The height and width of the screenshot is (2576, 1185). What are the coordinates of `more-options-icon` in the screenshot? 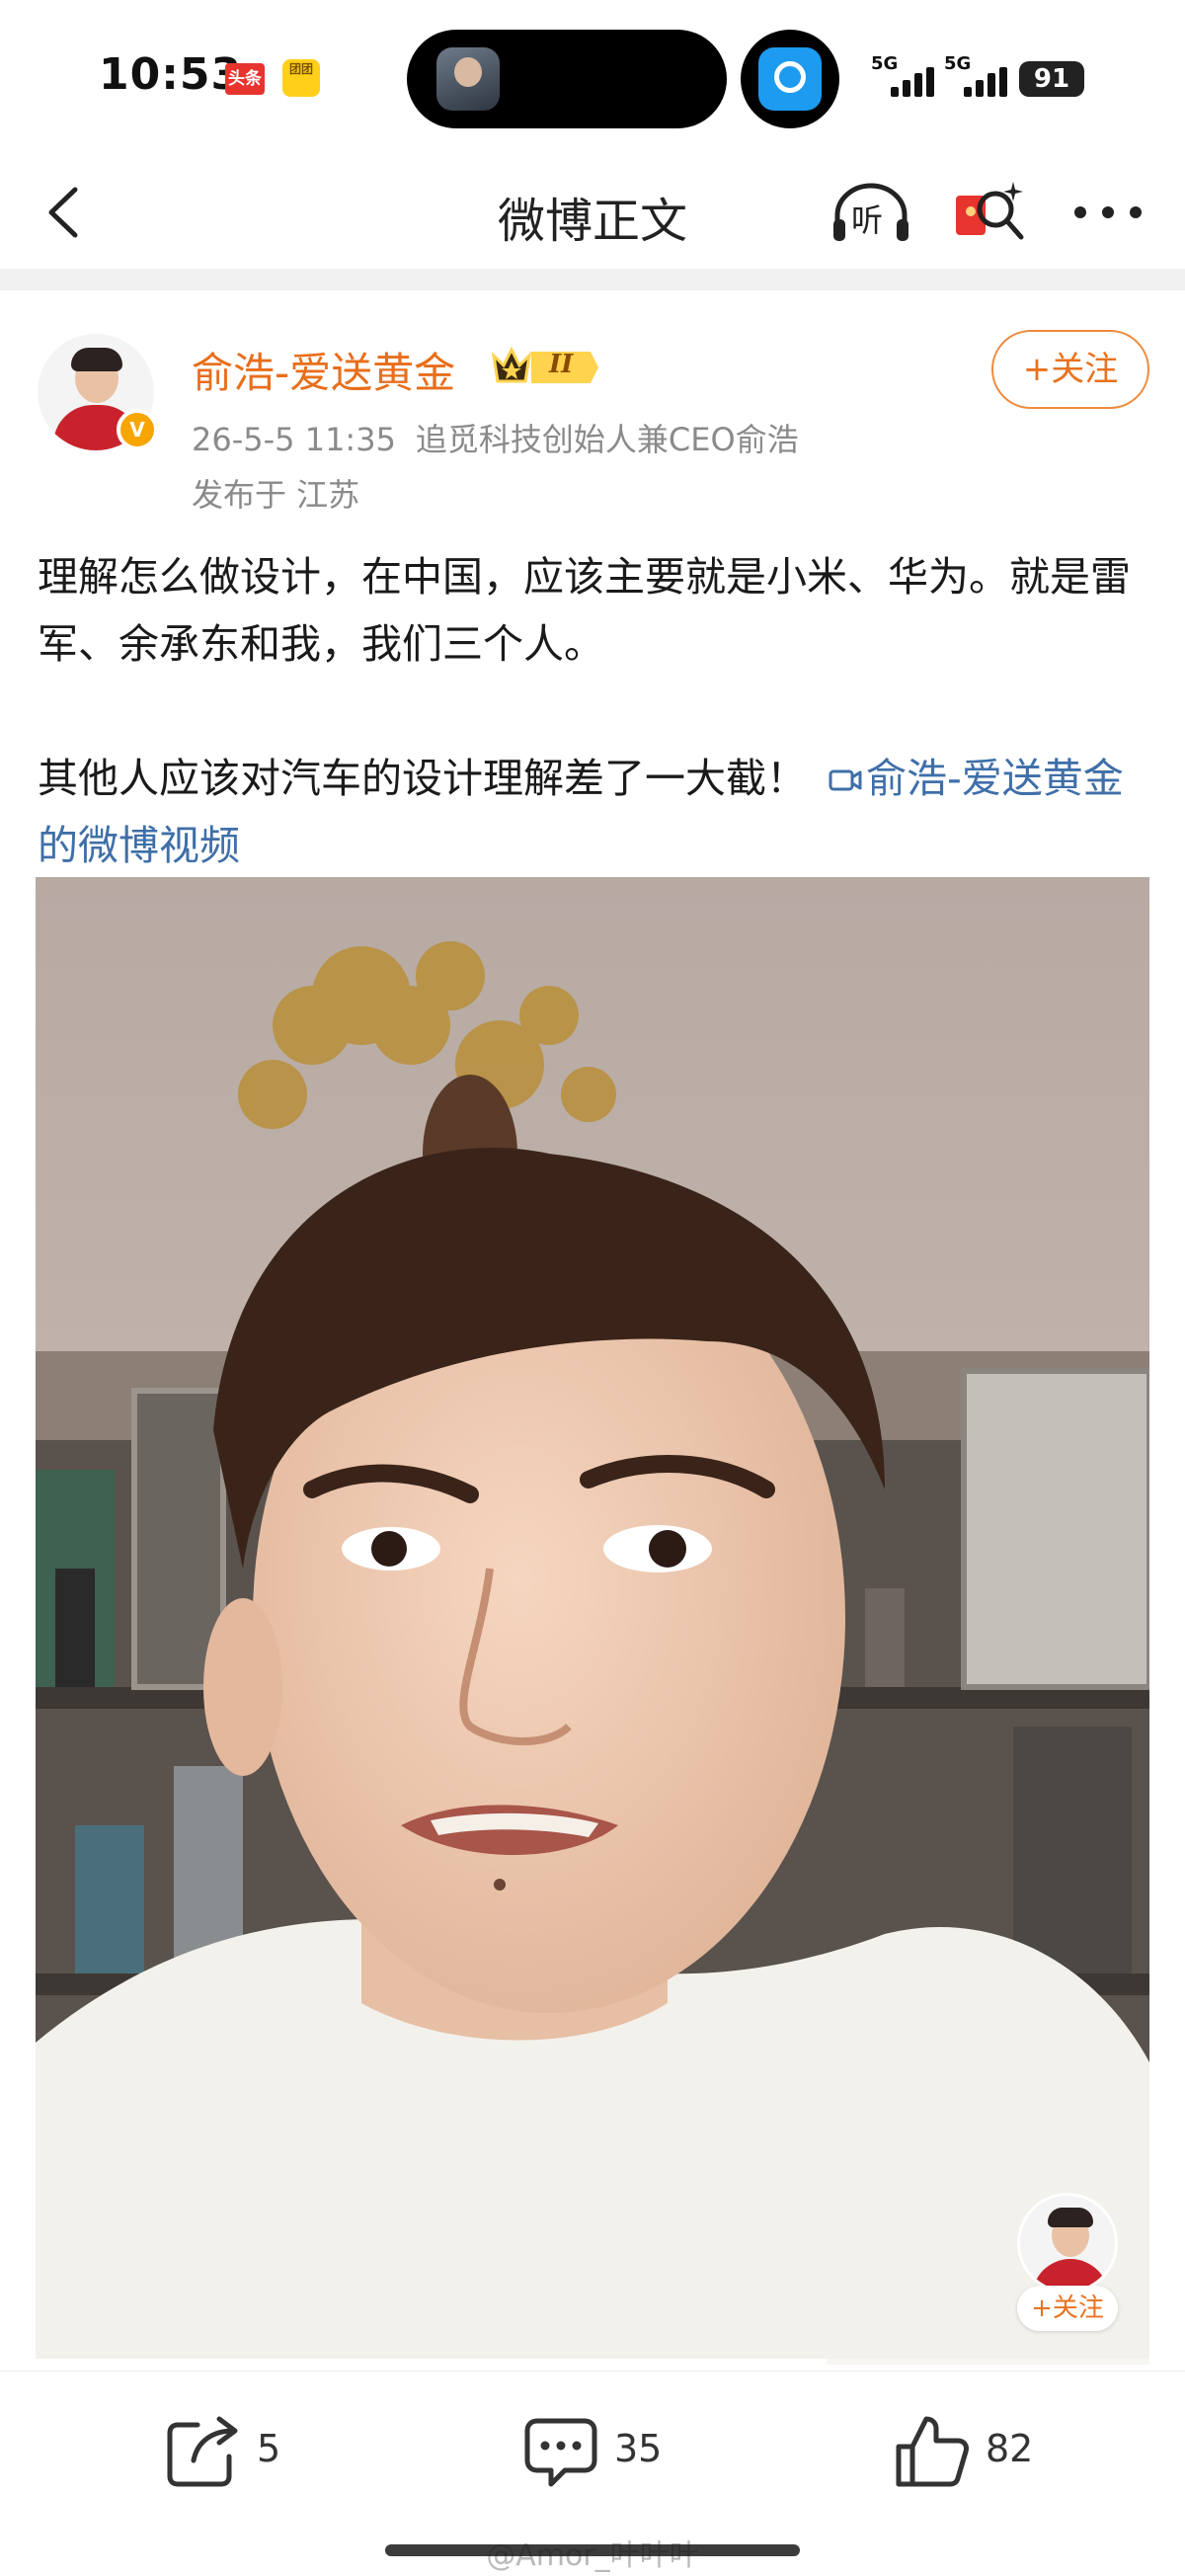 It's located at (1107, 212).